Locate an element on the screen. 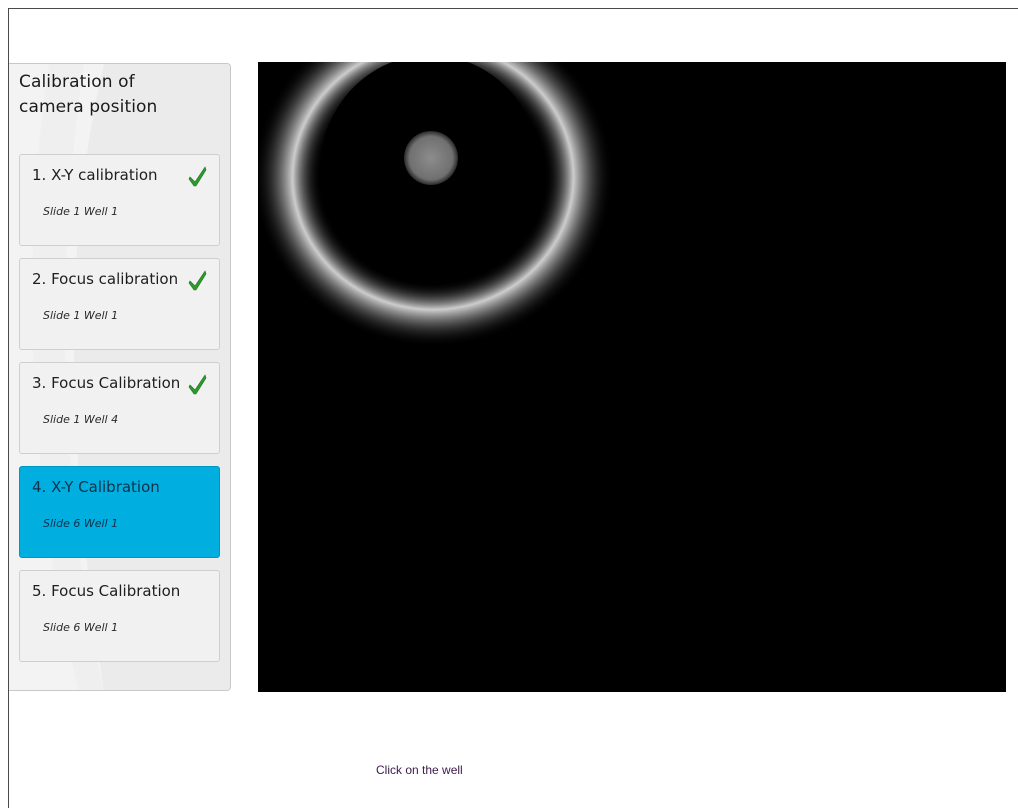 The width and height of the screenshot is (1018, 808). step-3-focus-calibration: 3. Focus Calibration Slide 1 Well 4 is located at coordinates (119, 408).